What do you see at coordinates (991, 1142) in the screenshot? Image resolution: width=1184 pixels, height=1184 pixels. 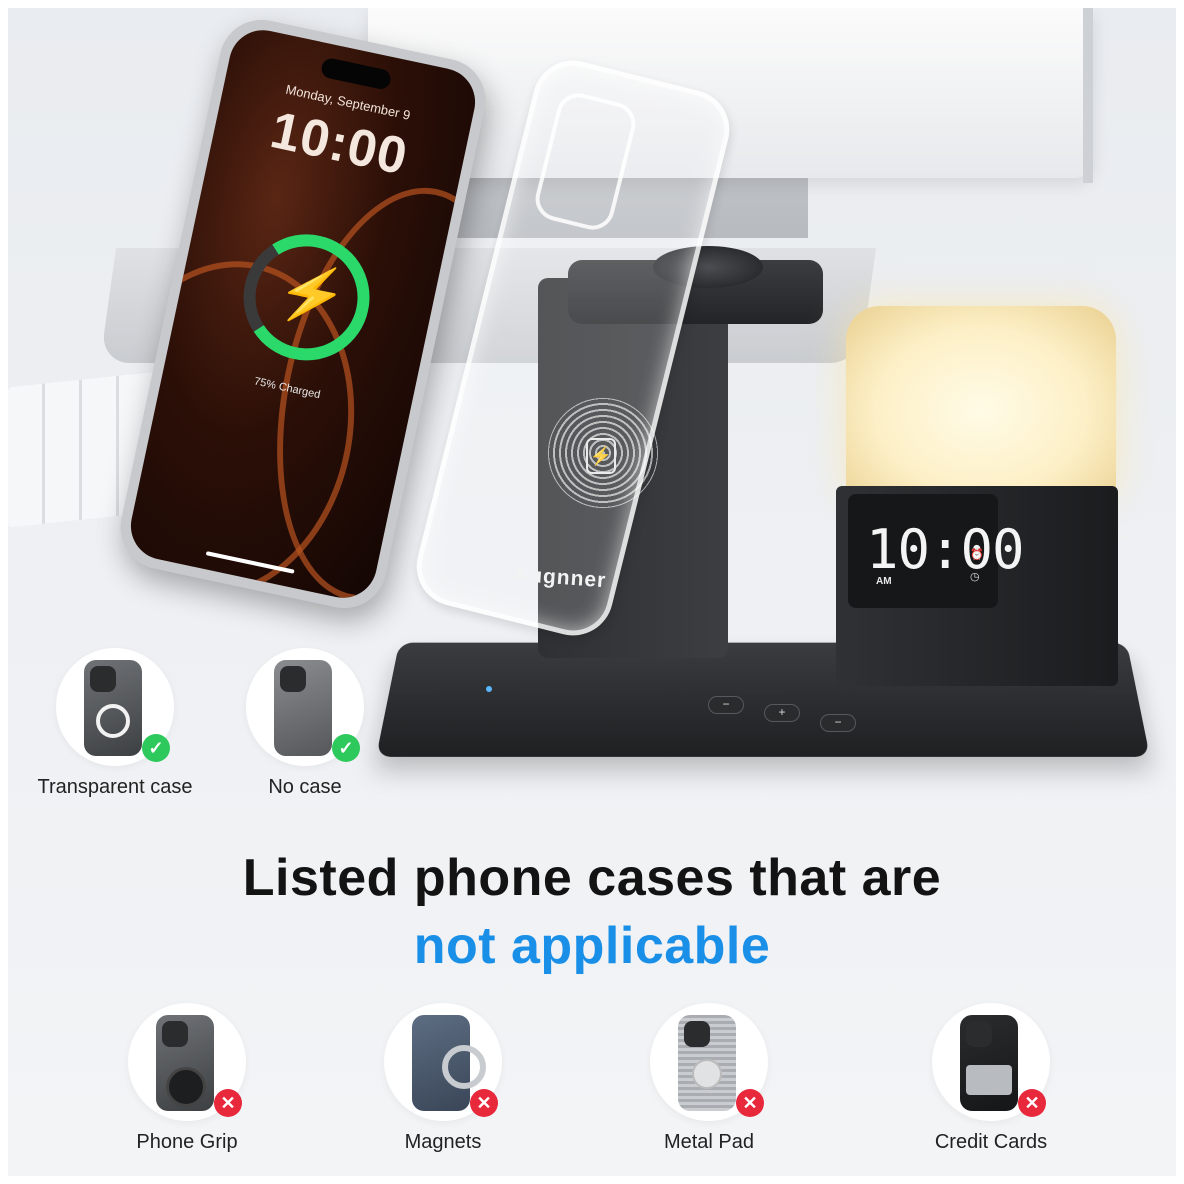 I see `not-applicable-label: Credit Cards` at bounding box center [991, 1142].